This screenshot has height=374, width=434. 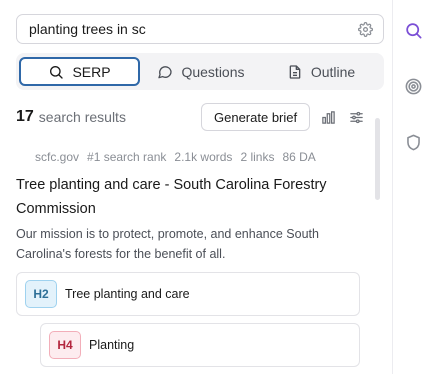 What do you see at coordinates (82, 117) in the screenshot?
I see `results-count-label: search results` at bounding box center [82, 117].